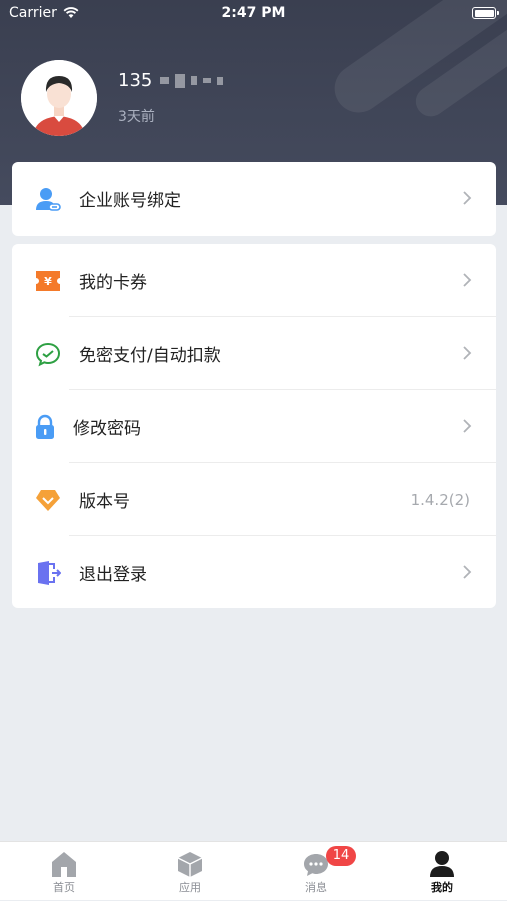  Describe the element at coordinates (192, 80) in the screenshot. I see `masked-digits` at that location.